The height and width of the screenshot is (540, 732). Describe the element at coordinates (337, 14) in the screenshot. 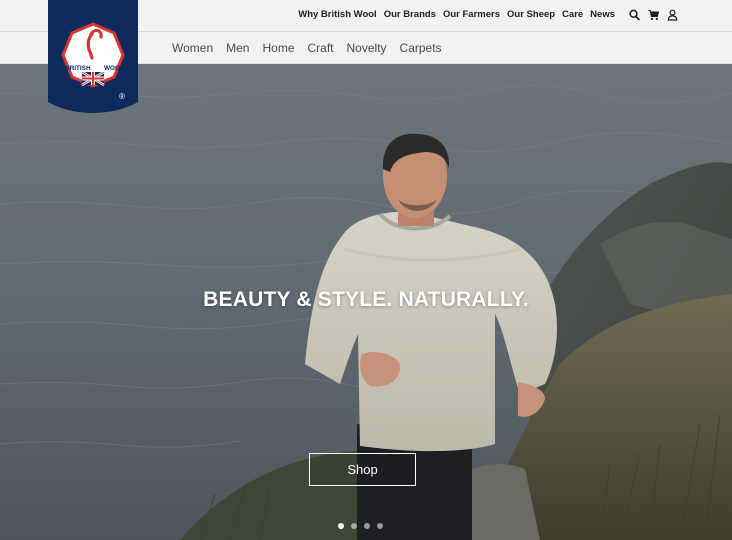

I see `nav-why-british-wool: Why British Wool` at that location.